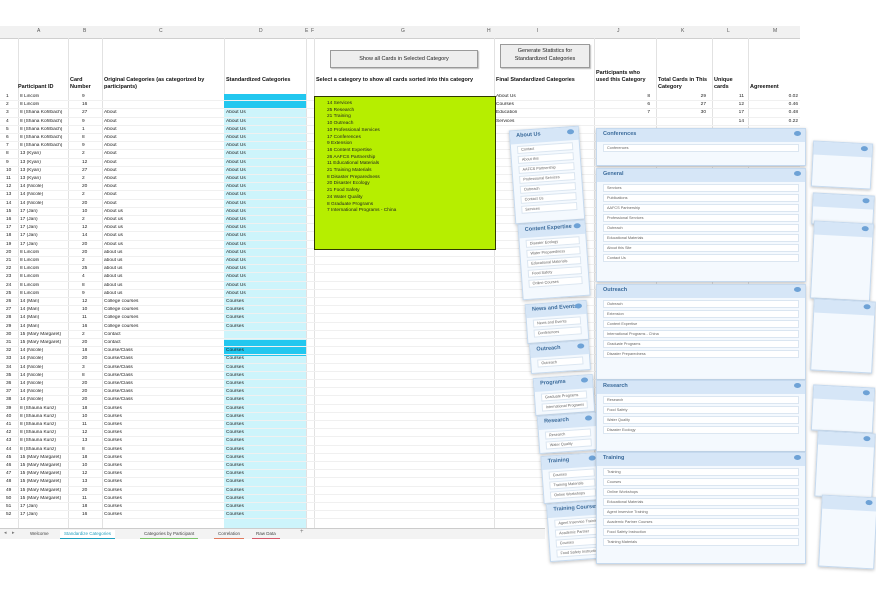 The height and width of the screenshot is (598, 876). I want to click on column-letter-h: H, so click(489, 31).